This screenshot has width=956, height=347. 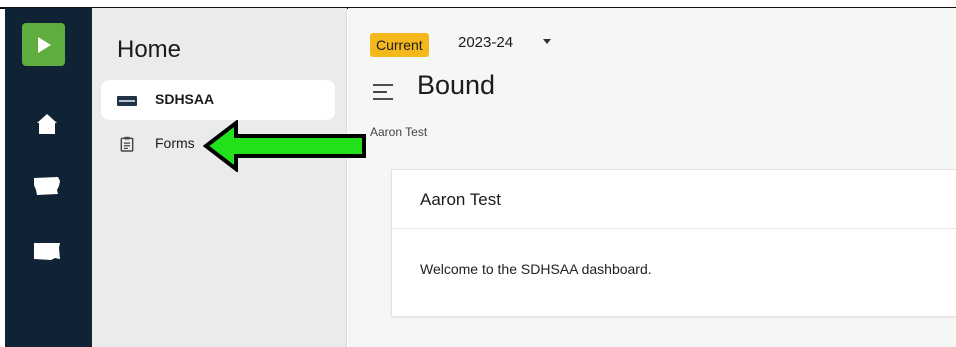 I want to click on play-button, so click(x=43, y=44).